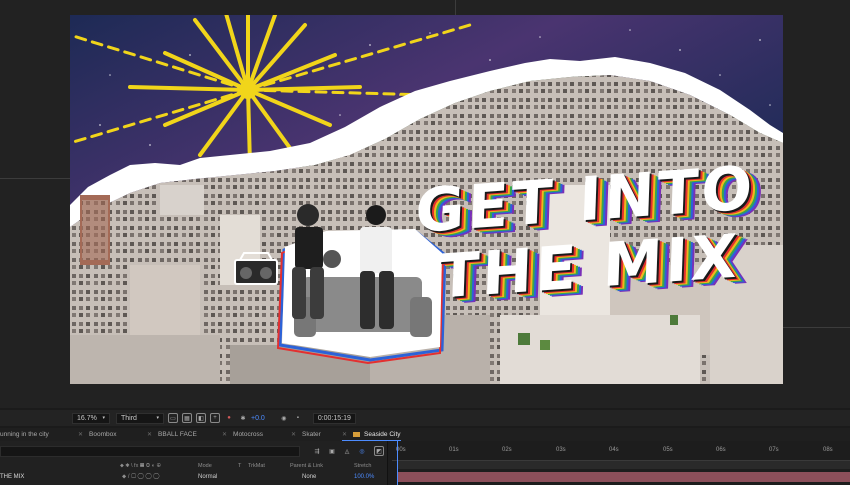 This screenshot has width=850, height=485. I want to click on tab-running-in-the-city: unning in the city, so click(24, 434).